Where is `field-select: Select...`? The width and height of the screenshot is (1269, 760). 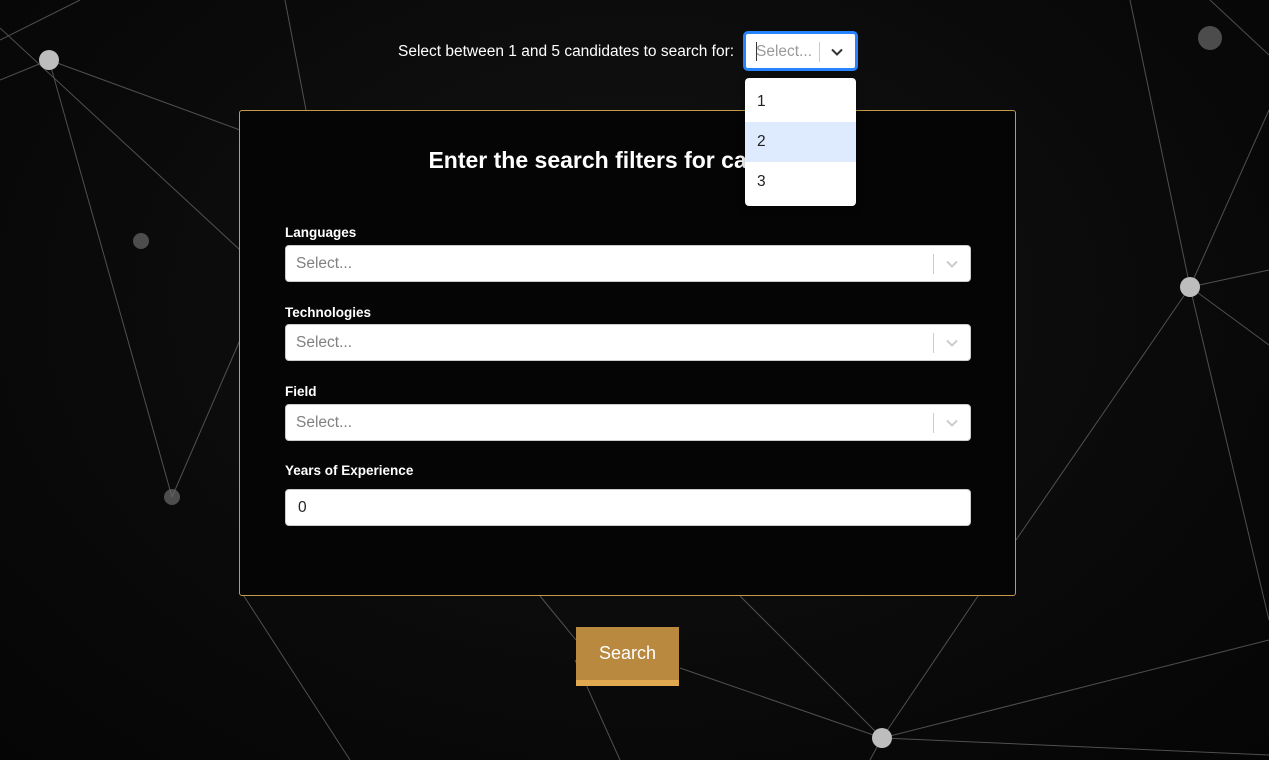 field-select: Select... is located at coordinates (628, 422).